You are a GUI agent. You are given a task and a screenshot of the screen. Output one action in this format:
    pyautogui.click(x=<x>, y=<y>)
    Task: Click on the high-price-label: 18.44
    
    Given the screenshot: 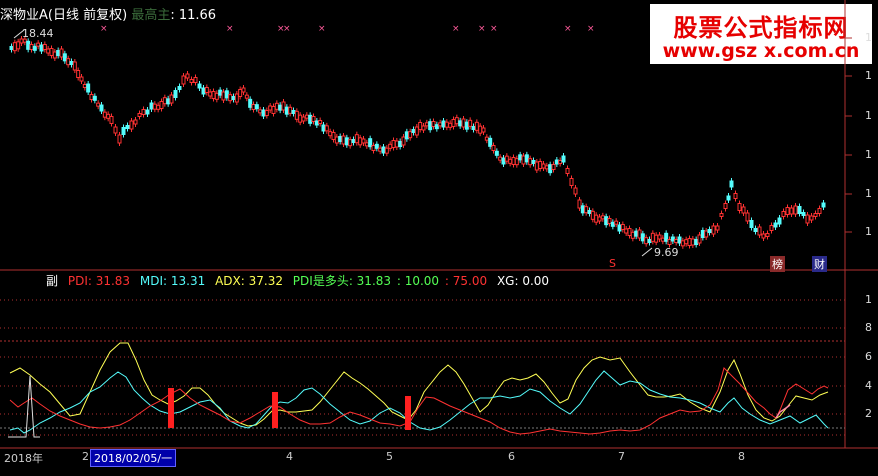 What is the action you would take?
    pyautogui.click(x=38, y=33)
    